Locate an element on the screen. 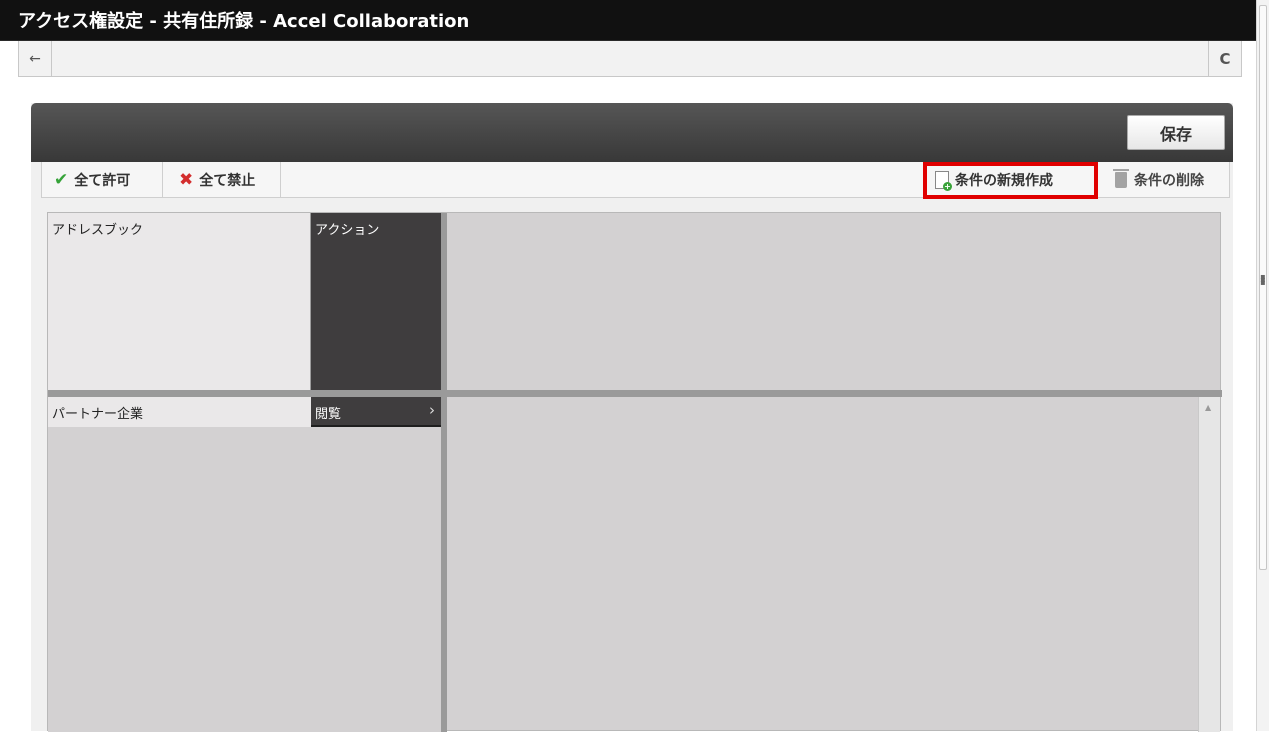 Image resolution: width=1269 pixels, height=732 pixels. address-book-header: アドレスブック is located at coordinates (179, 301).